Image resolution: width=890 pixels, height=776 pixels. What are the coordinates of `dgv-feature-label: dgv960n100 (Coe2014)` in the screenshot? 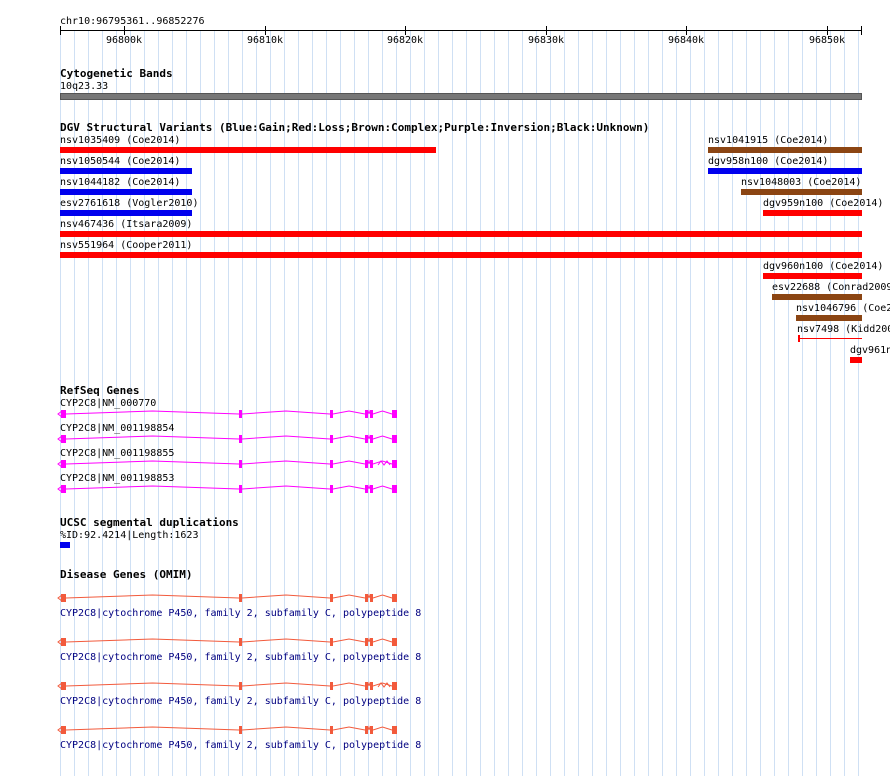 It's located at (823, 266).